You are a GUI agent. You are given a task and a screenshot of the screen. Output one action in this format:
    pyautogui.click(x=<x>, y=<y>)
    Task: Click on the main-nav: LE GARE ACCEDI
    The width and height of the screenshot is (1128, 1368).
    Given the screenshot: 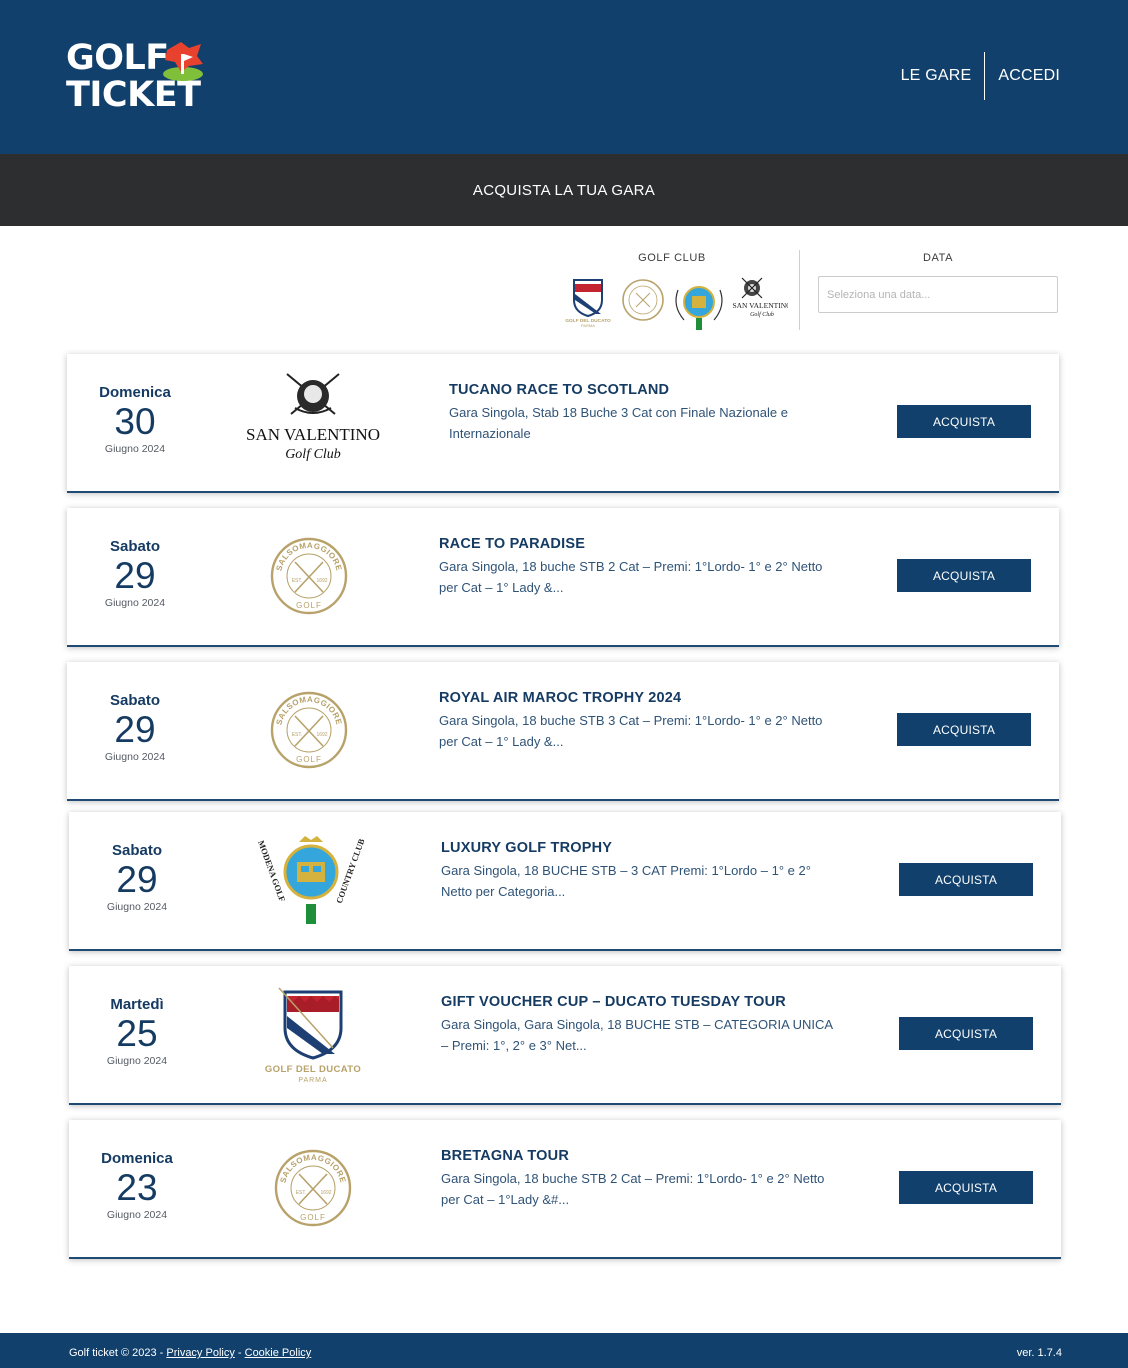 What is the action you would take?
    pyautogui.click(x=980, y=76)
    